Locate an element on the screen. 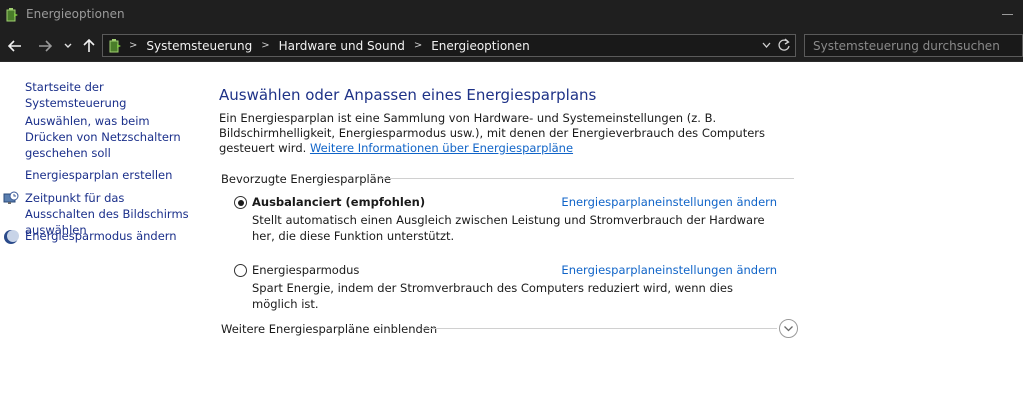 The width and height of the screenshot is (1023, 416). chevron-down-icon is located at coordinates (68, 45).